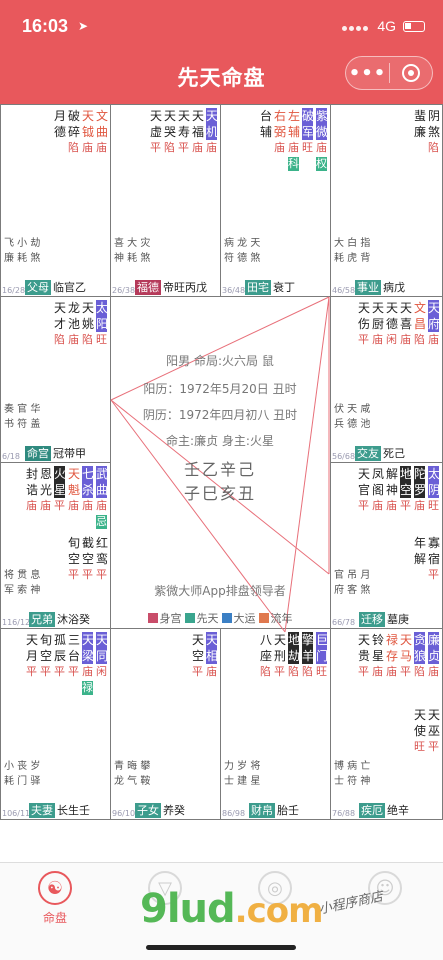 This screenshot has height=960, width=443. I want to click on star: 贪狼陷, so click(420, 655).